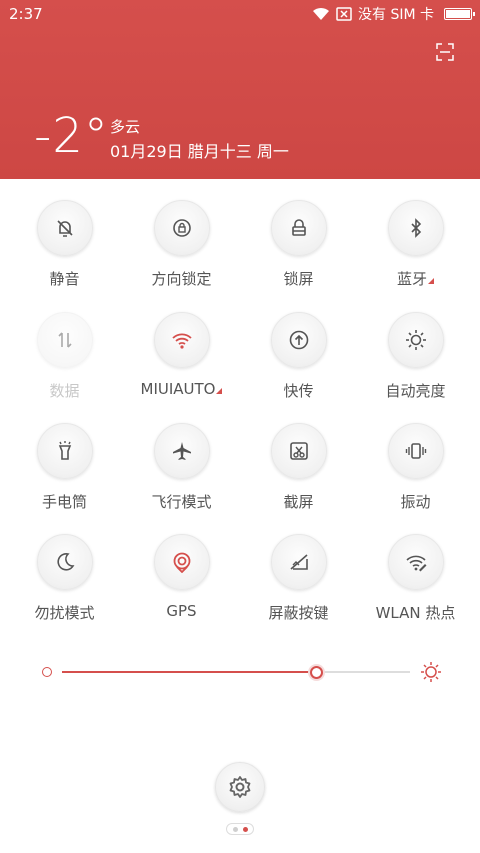 The width and height of the screenshot is (480, 853). I want to click on toggle-moon: 勿扰模式, so click(64, 578).